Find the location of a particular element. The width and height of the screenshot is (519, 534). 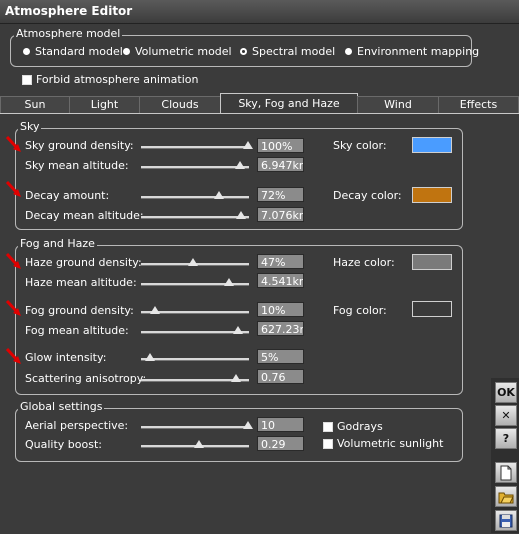

radio-volumetric-label: Volumetric model is located at coordinates (183, 51).